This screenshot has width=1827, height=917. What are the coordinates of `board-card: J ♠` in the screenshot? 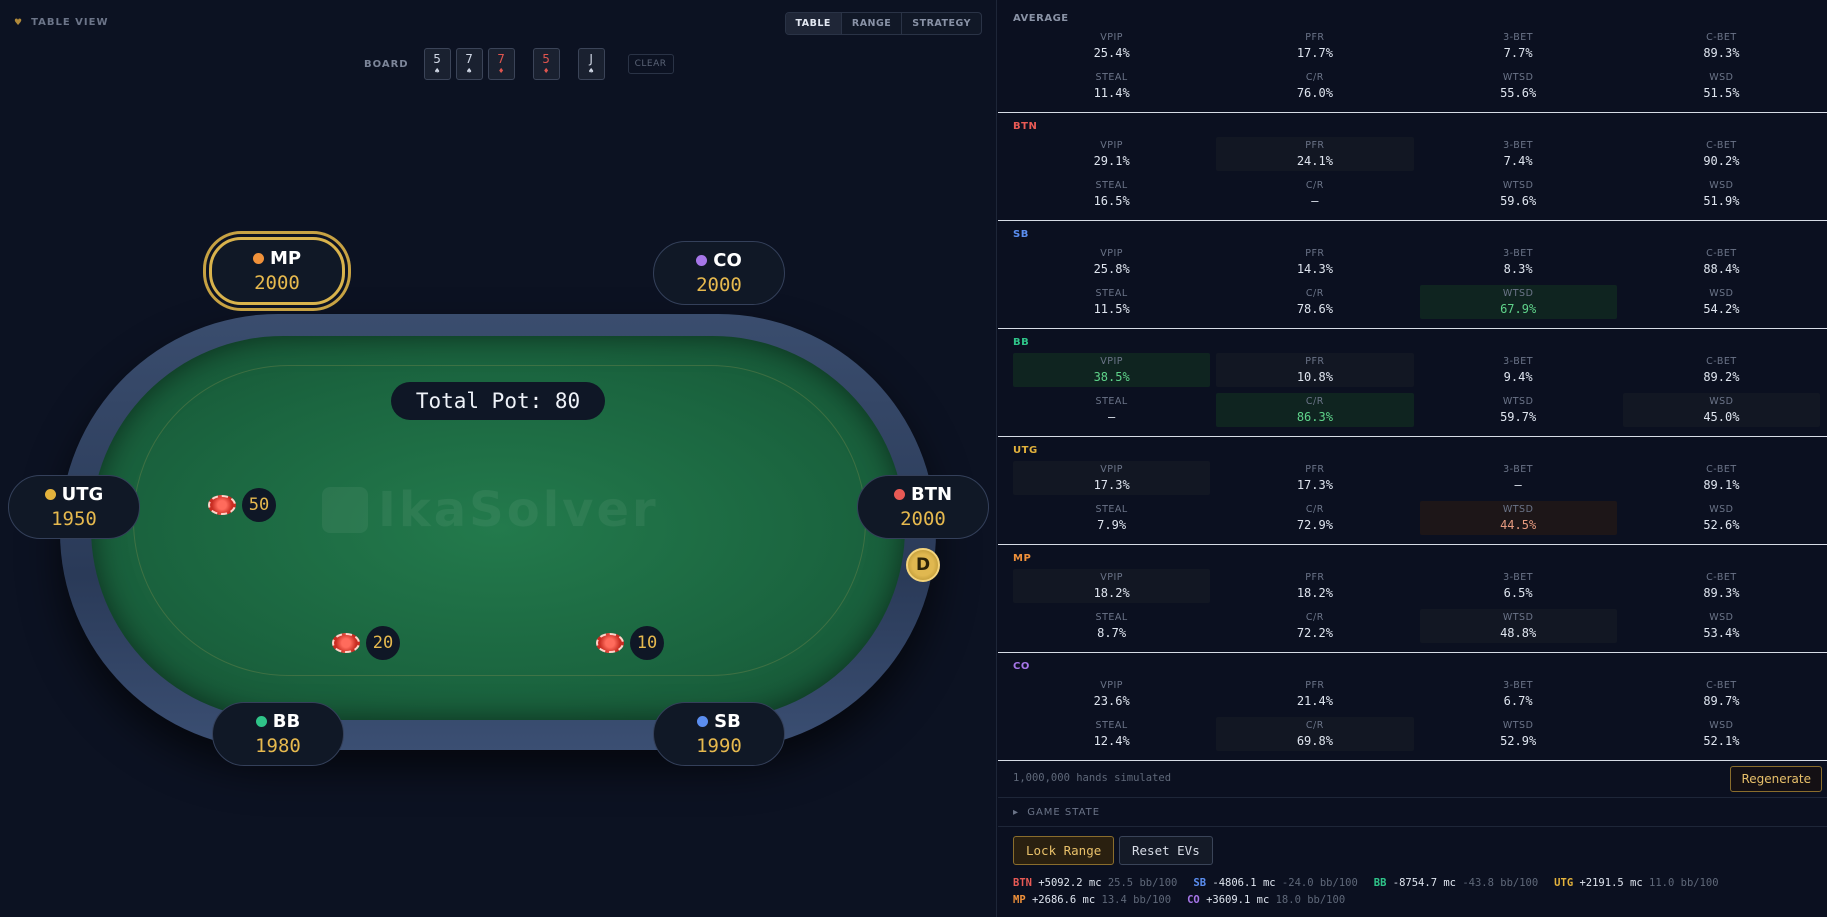 It's located at (591, 64).